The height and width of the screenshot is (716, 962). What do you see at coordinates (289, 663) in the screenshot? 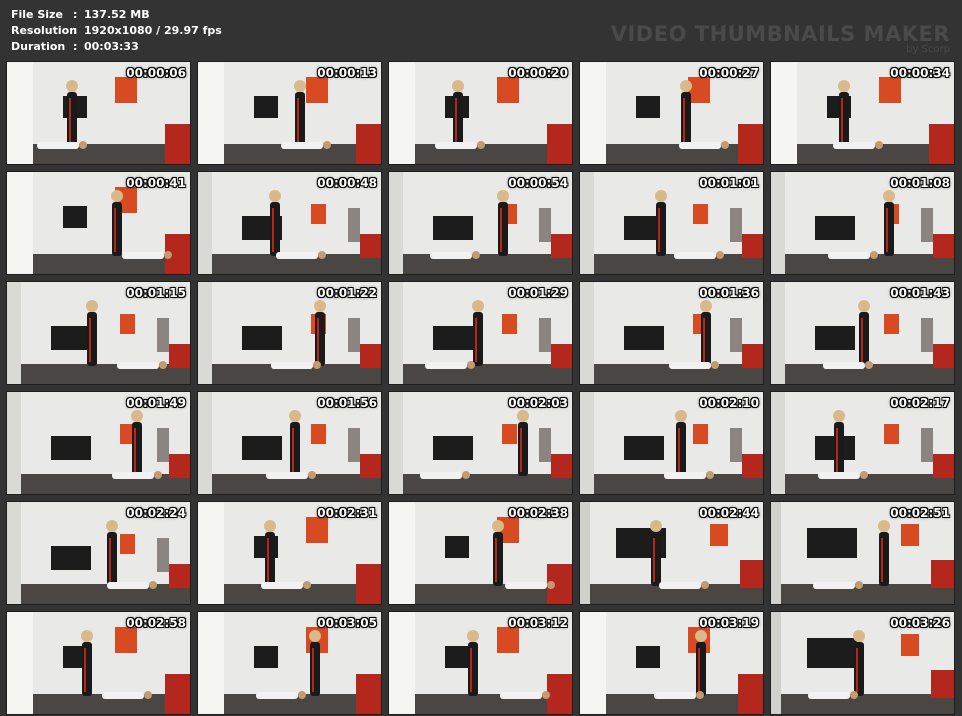
I see `thumbnail-frame: 00:03:05` at bounding box center [289, 663].